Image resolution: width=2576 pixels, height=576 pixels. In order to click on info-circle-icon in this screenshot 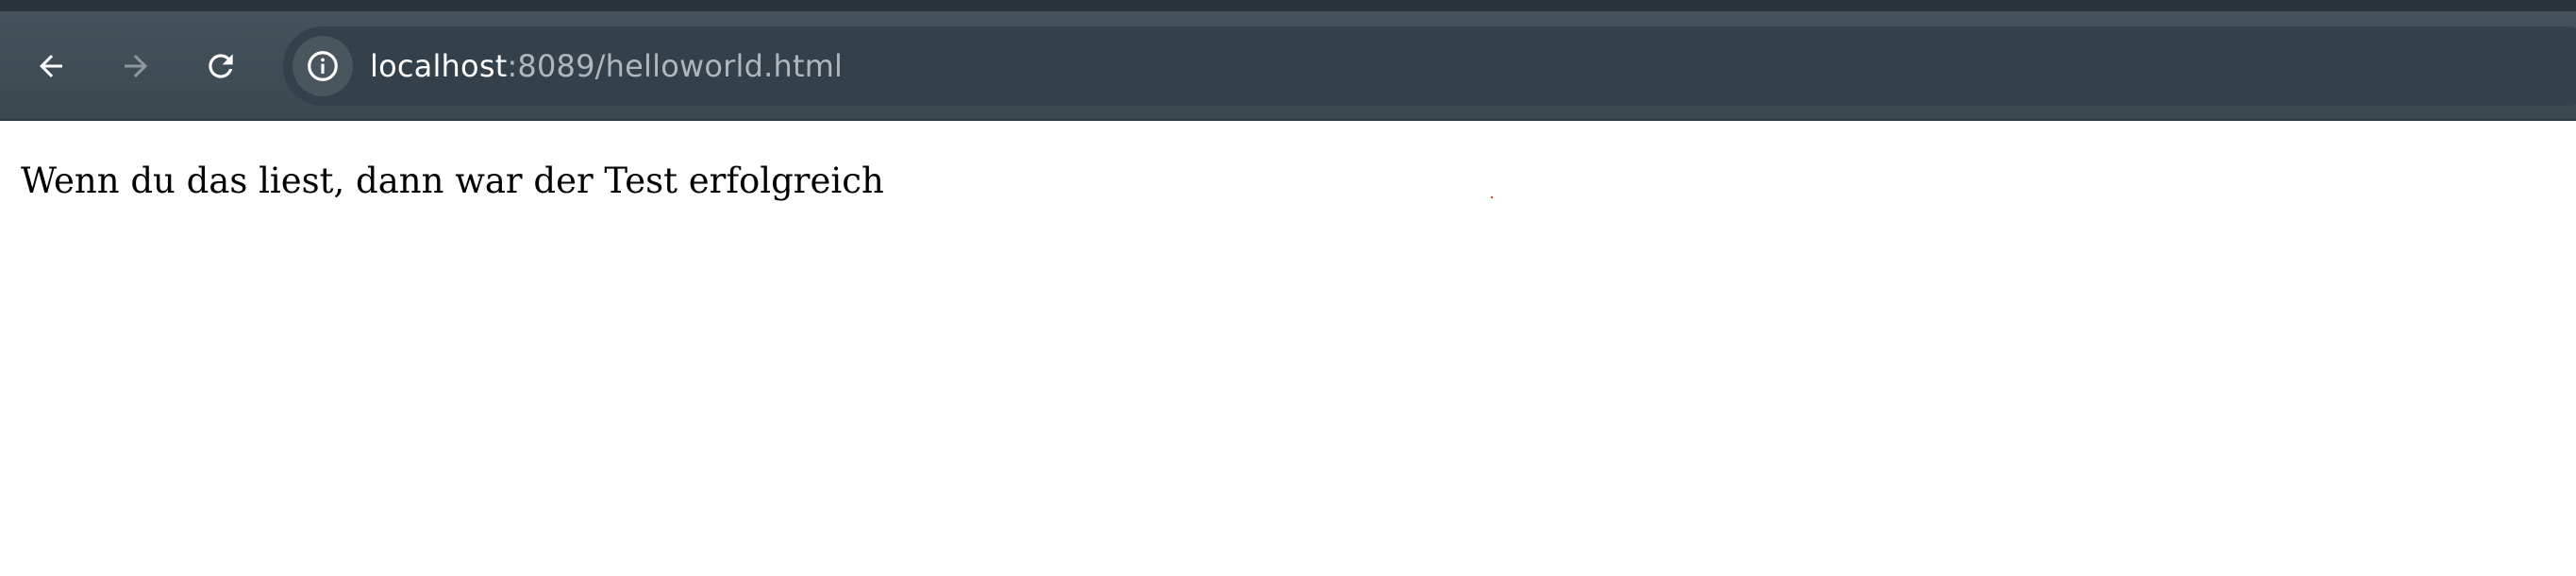, I will do `click(323, 66)`.